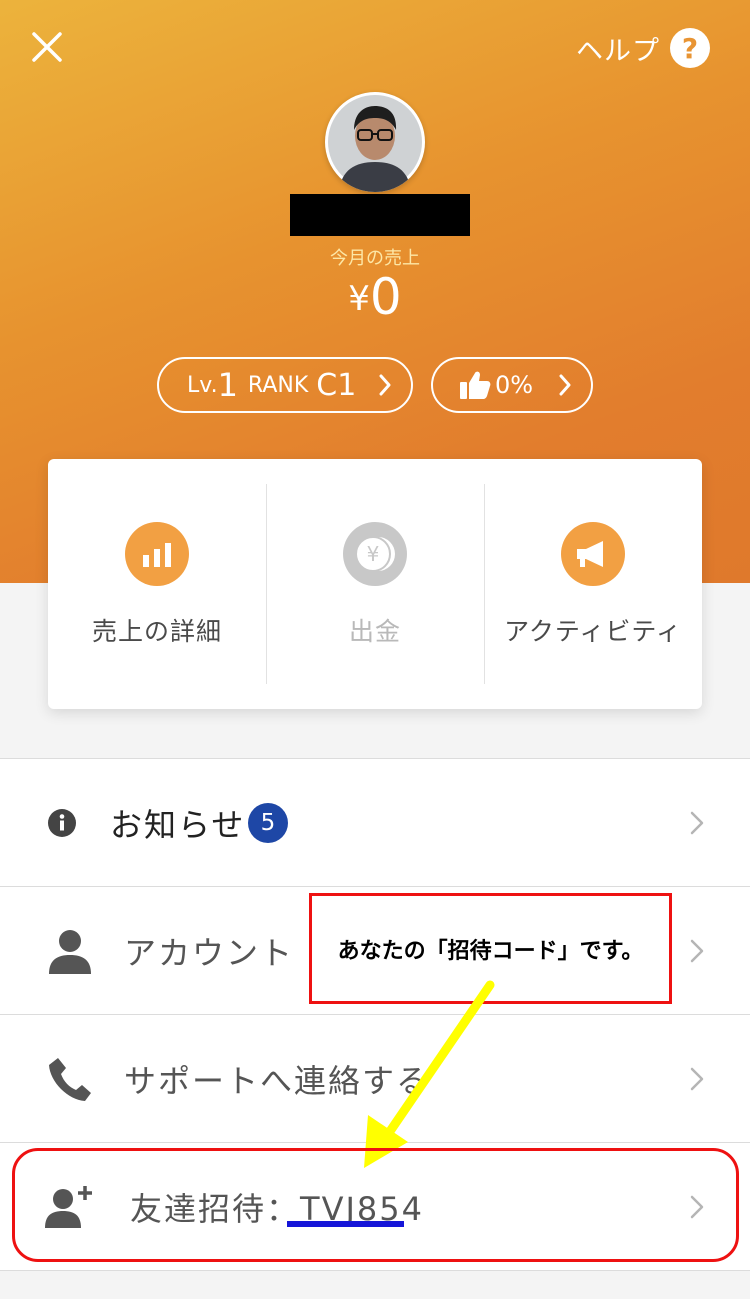  Describe the element at coordinates (359, 299) in the screenshot. I see `currency-symbol: ¥` at that location.